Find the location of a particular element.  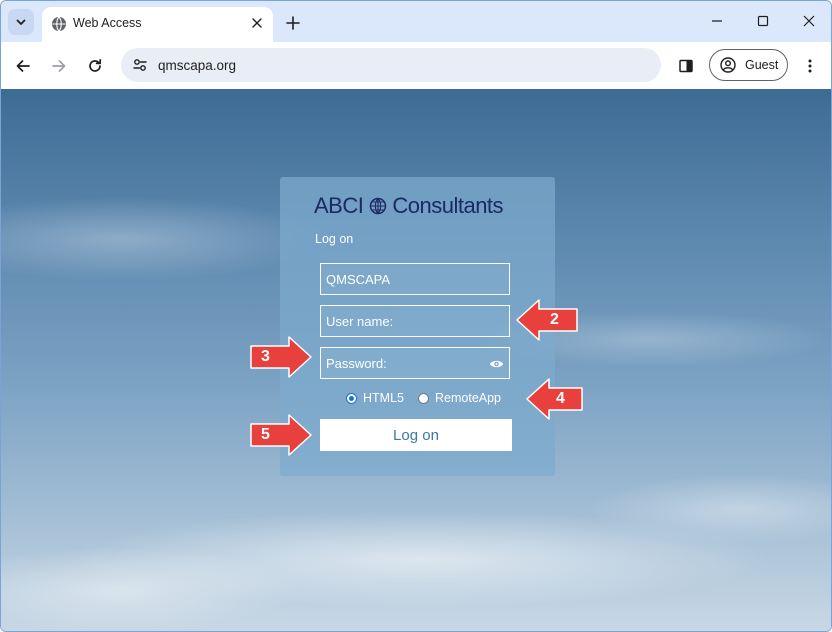

callout-number-4: 4 is located at coordinates (560, 398).